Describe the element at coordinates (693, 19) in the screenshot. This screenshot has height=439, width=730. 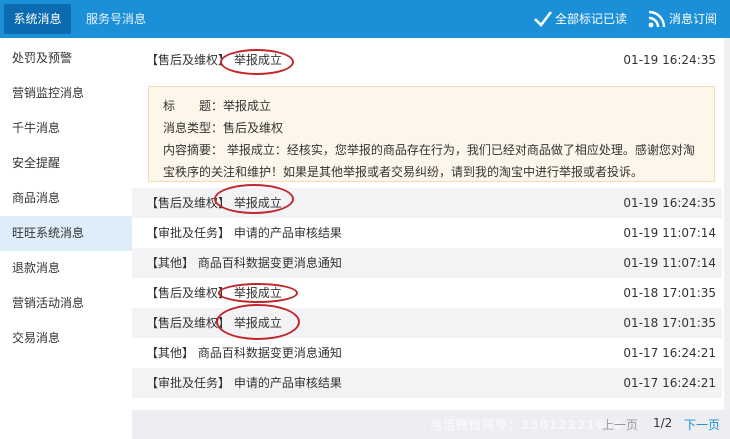
I see `subscribe-label: 消息订阅` at that location.